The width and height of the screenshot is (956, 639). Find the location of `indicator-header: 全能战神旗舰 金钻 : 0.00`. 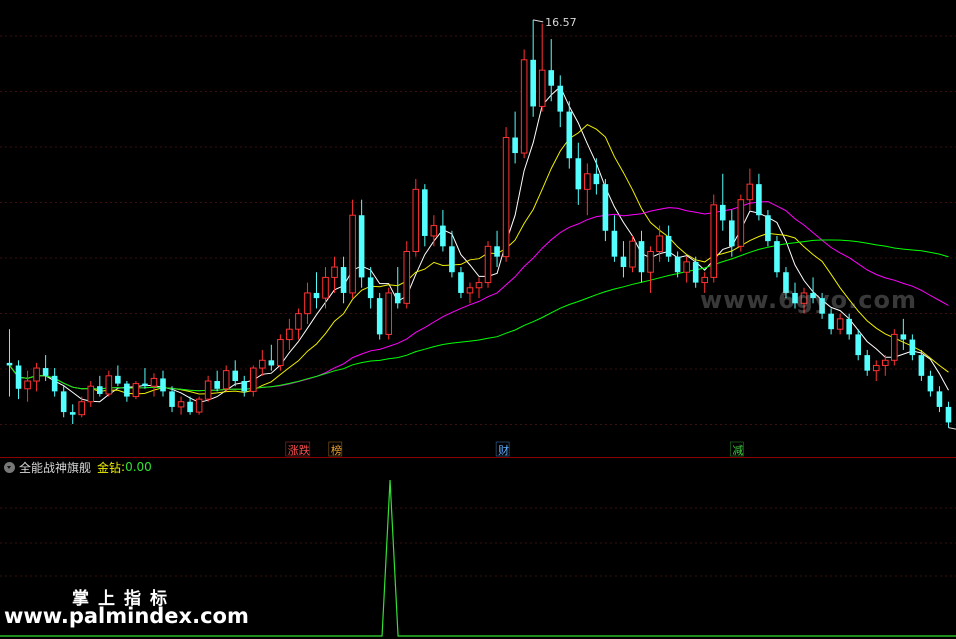

indicator-header: 全能战神旗舰 金钻 : 0.00 is located at coordinates (76, 467).